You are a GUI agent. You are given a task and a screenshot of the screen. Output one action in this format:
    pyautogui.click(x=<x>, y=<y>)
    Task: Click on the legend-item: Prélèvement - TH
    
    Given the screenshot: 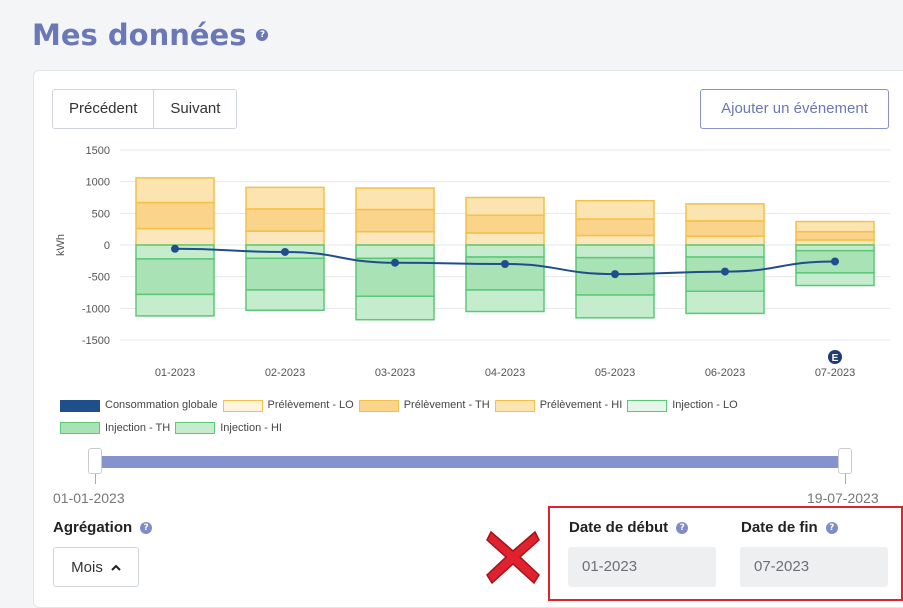 What is the action you would take?
    pyautogui.click(x=424, y=405)
    